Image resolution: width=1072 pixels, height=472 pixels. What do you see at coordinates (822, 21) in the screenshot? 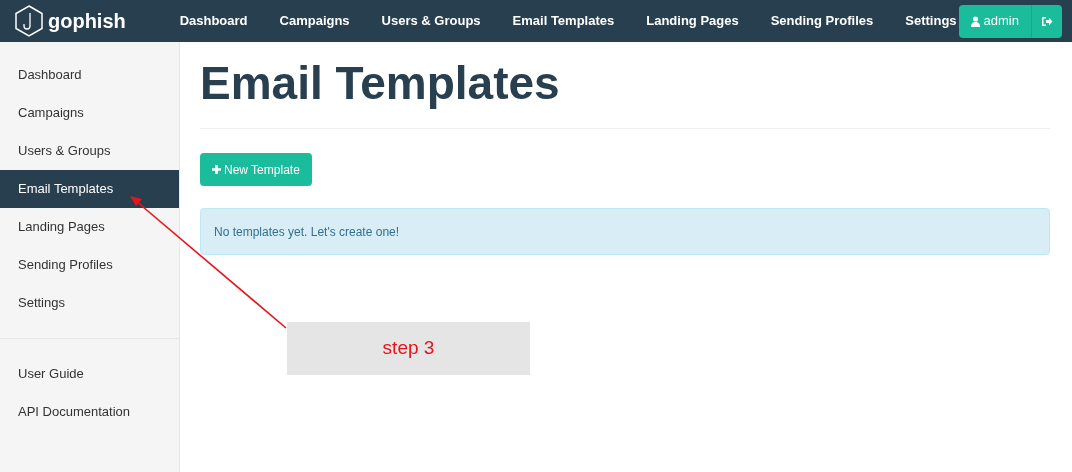
I see `nav-link: Sending Profiles` at bounding box center [822, 21].